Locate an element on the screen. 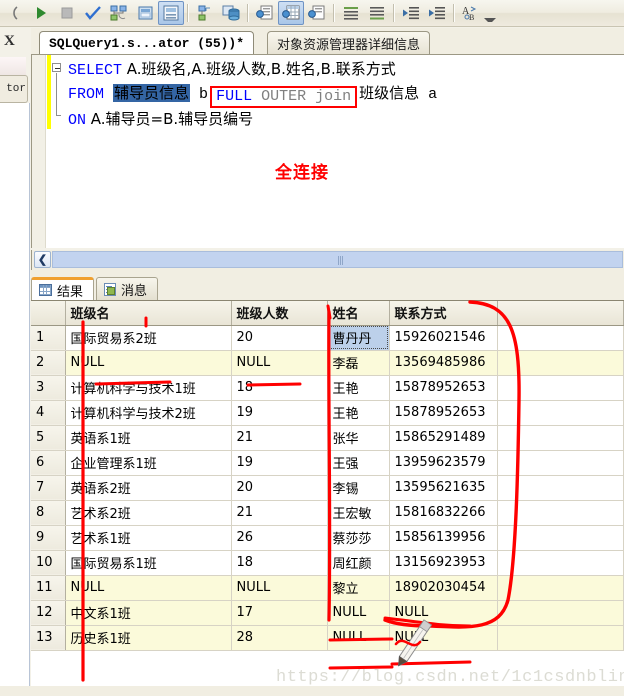 This screenshot has width=624, height=696. editor-horizontal-scrollbar: ❮ is located at coordinates (327, 260).